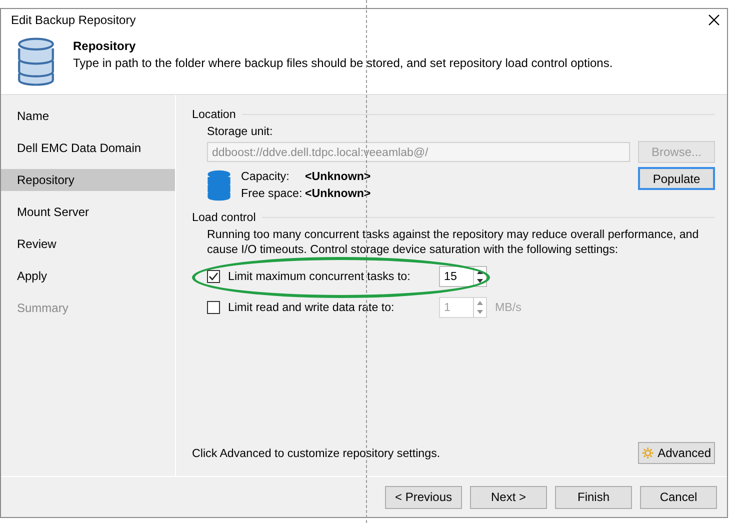  I want to click on field-label: Storage unit:, so click(240, 131).